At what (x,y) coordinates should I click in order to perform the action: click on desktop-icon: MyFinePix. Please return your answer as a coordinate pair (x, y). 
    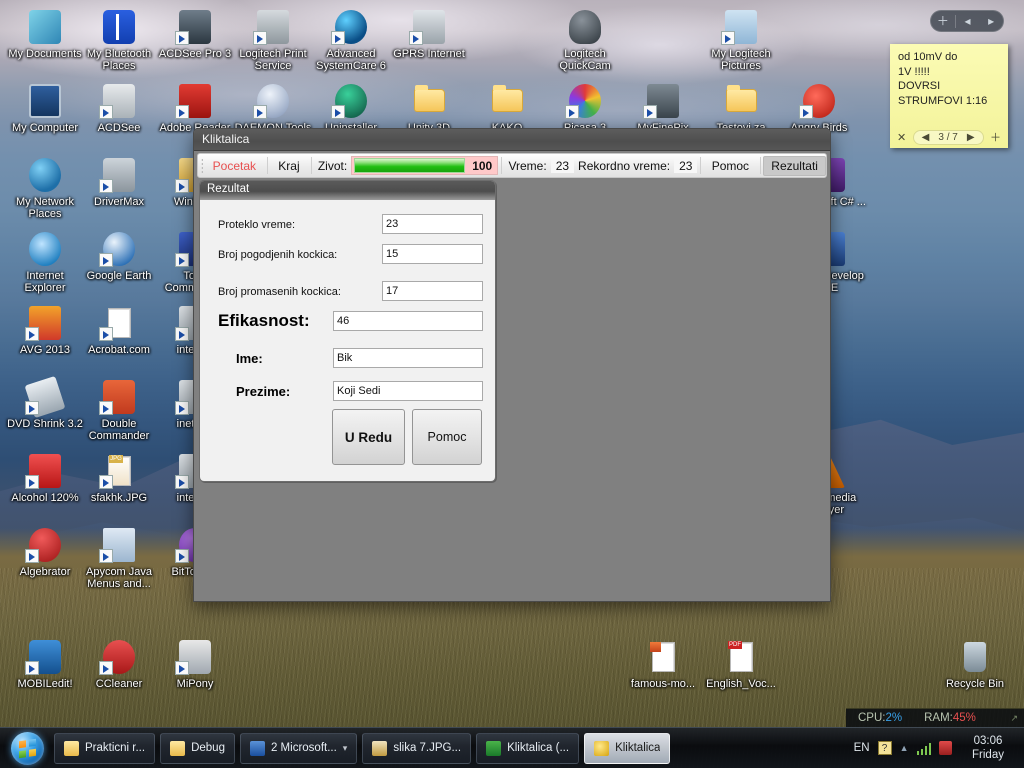
    Looking at the image, I should click on (663, 108).